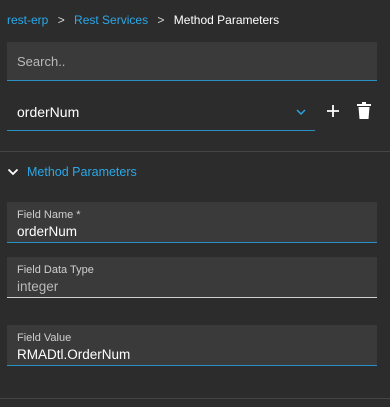 The width and height of the screenshot is (390, 407). Describe the element at coordinates (82, 172) in the screenshot. I see `section-title: Method Parameters` at that location.